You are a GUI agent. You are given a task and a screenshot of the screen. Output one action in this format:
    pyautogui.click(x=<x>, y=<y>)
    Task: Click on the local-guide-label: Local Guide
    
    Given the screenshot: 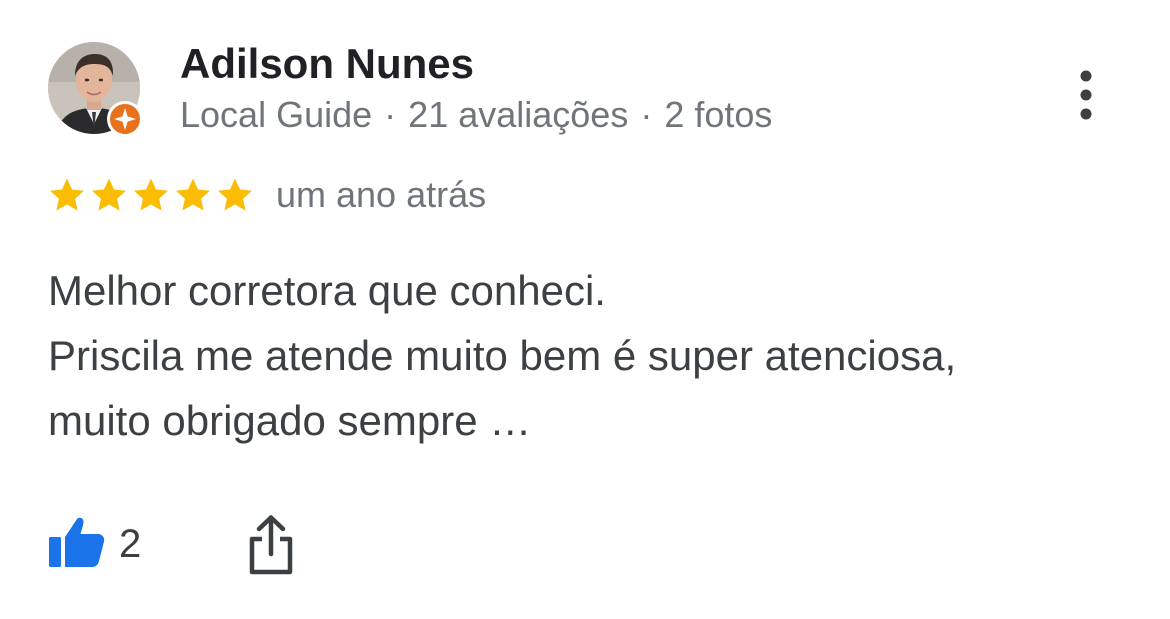 What is the action you would take?
    pyautogui.click(x=276, y=114)
    